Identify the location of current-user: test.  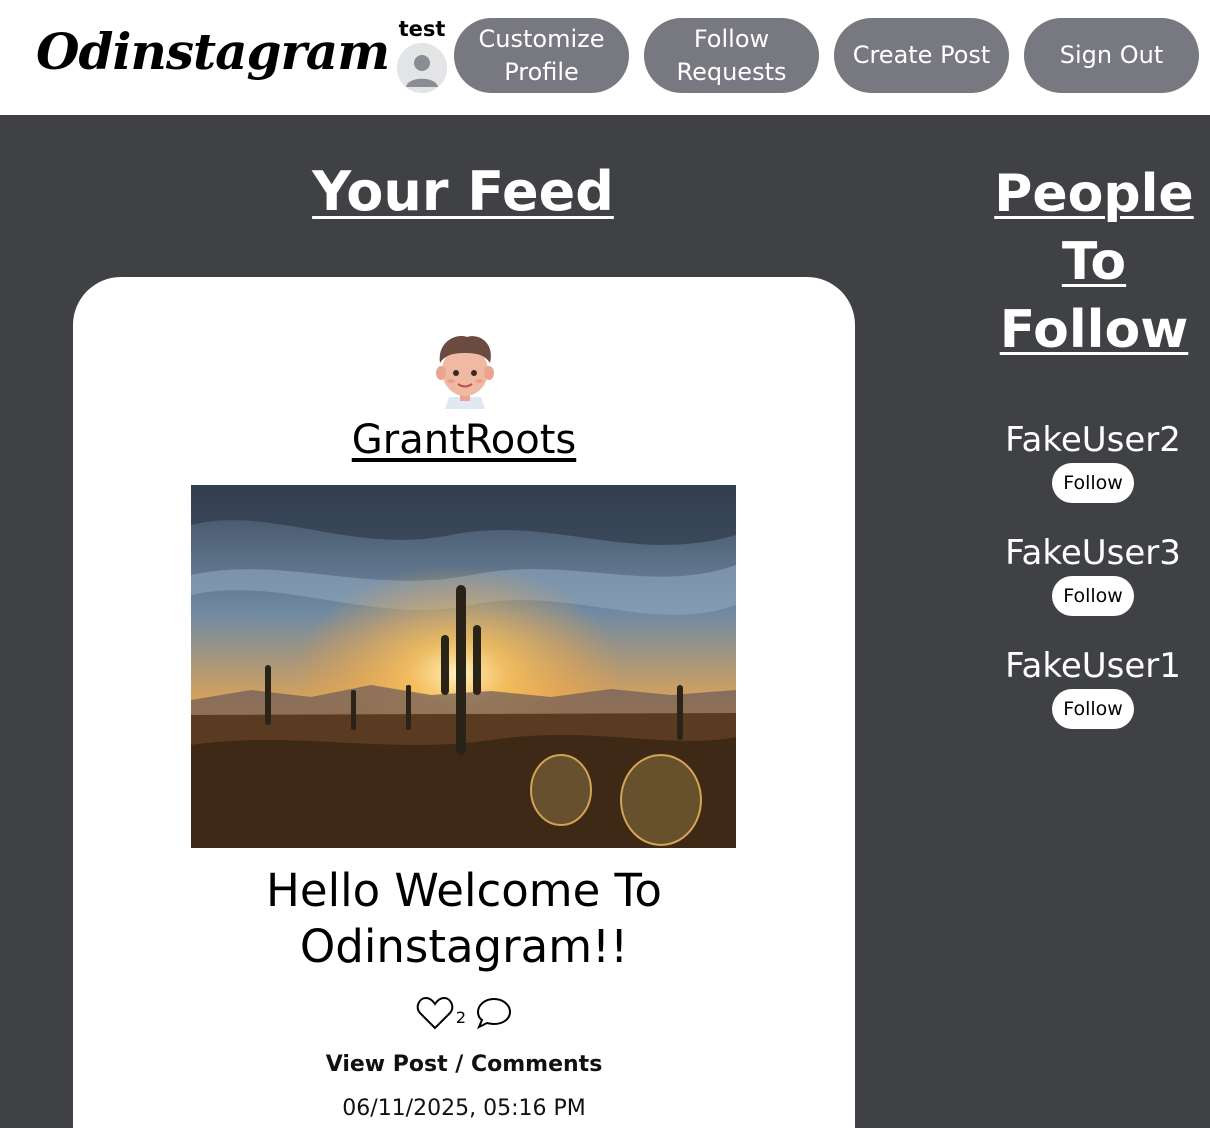
(422, 54).